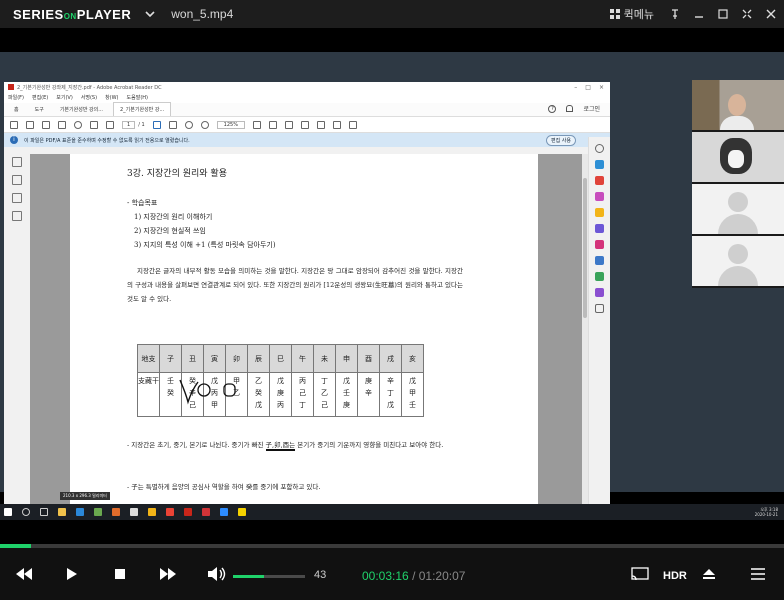 The image size is (784, 600). Describe the element at coordinates (302, 394) in the screenshot. I see `table-cell: 丙己丁` at that location.